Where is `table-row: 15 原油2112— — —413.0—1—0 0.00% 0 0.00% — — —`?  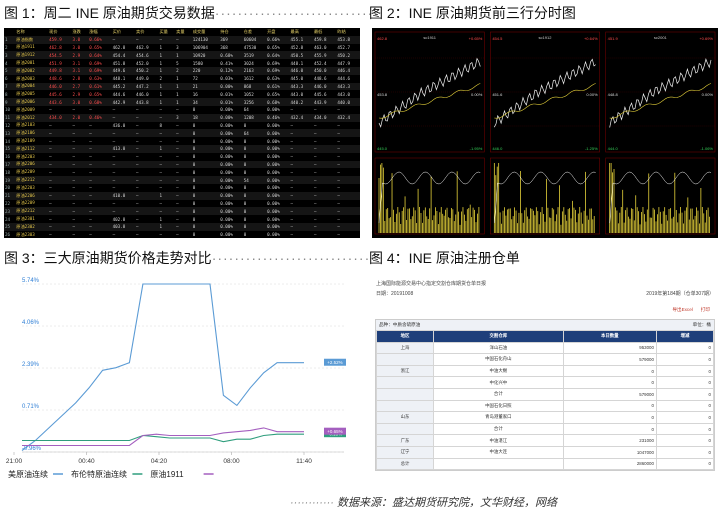
table-row: 15 原油2112— — —413.0—1—0 0.00% 0 0.00% — — — is located at coordinates (182, 148).